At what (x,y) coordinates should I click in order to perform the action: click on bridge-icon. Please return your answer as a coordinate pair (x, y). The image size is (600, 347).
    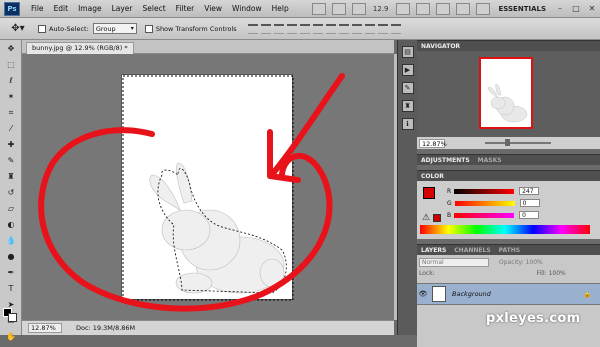
    Looking at the image, I should click on (318, 9).